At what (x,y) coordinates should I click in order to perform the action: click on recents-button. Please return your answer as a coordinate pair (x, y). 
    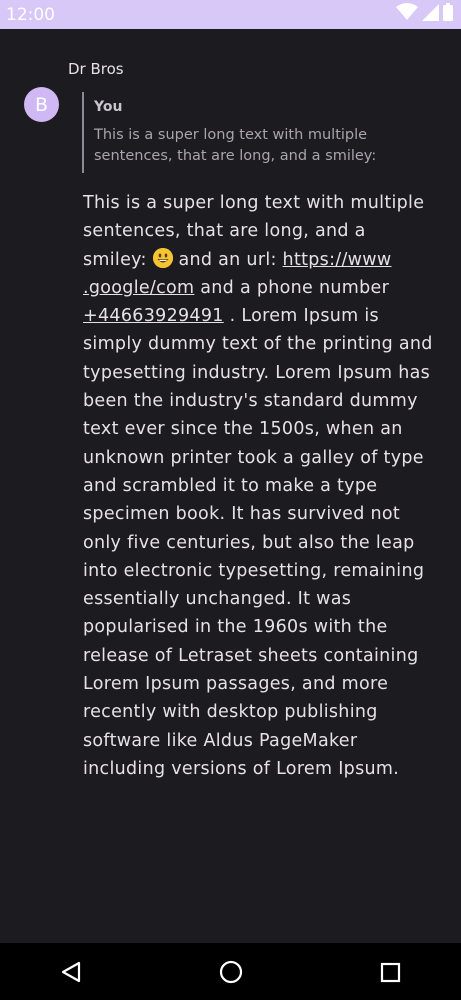
    Looking at the image, I should click on (390, 972).